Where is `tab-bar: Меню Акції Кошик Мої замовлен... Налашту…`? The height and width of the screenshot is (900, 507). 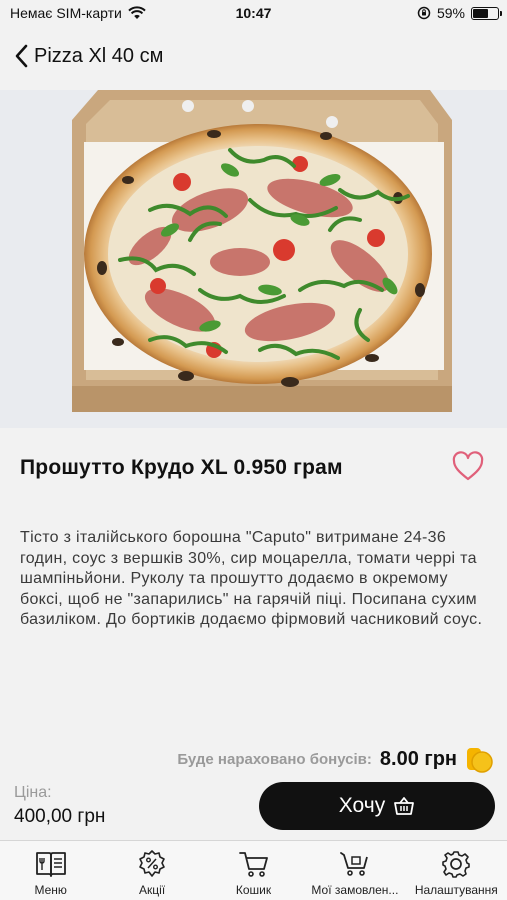 tab-bar: Меню Акції Кошик Мої замовлен... Налашту… is located at coordinates (253, 870).